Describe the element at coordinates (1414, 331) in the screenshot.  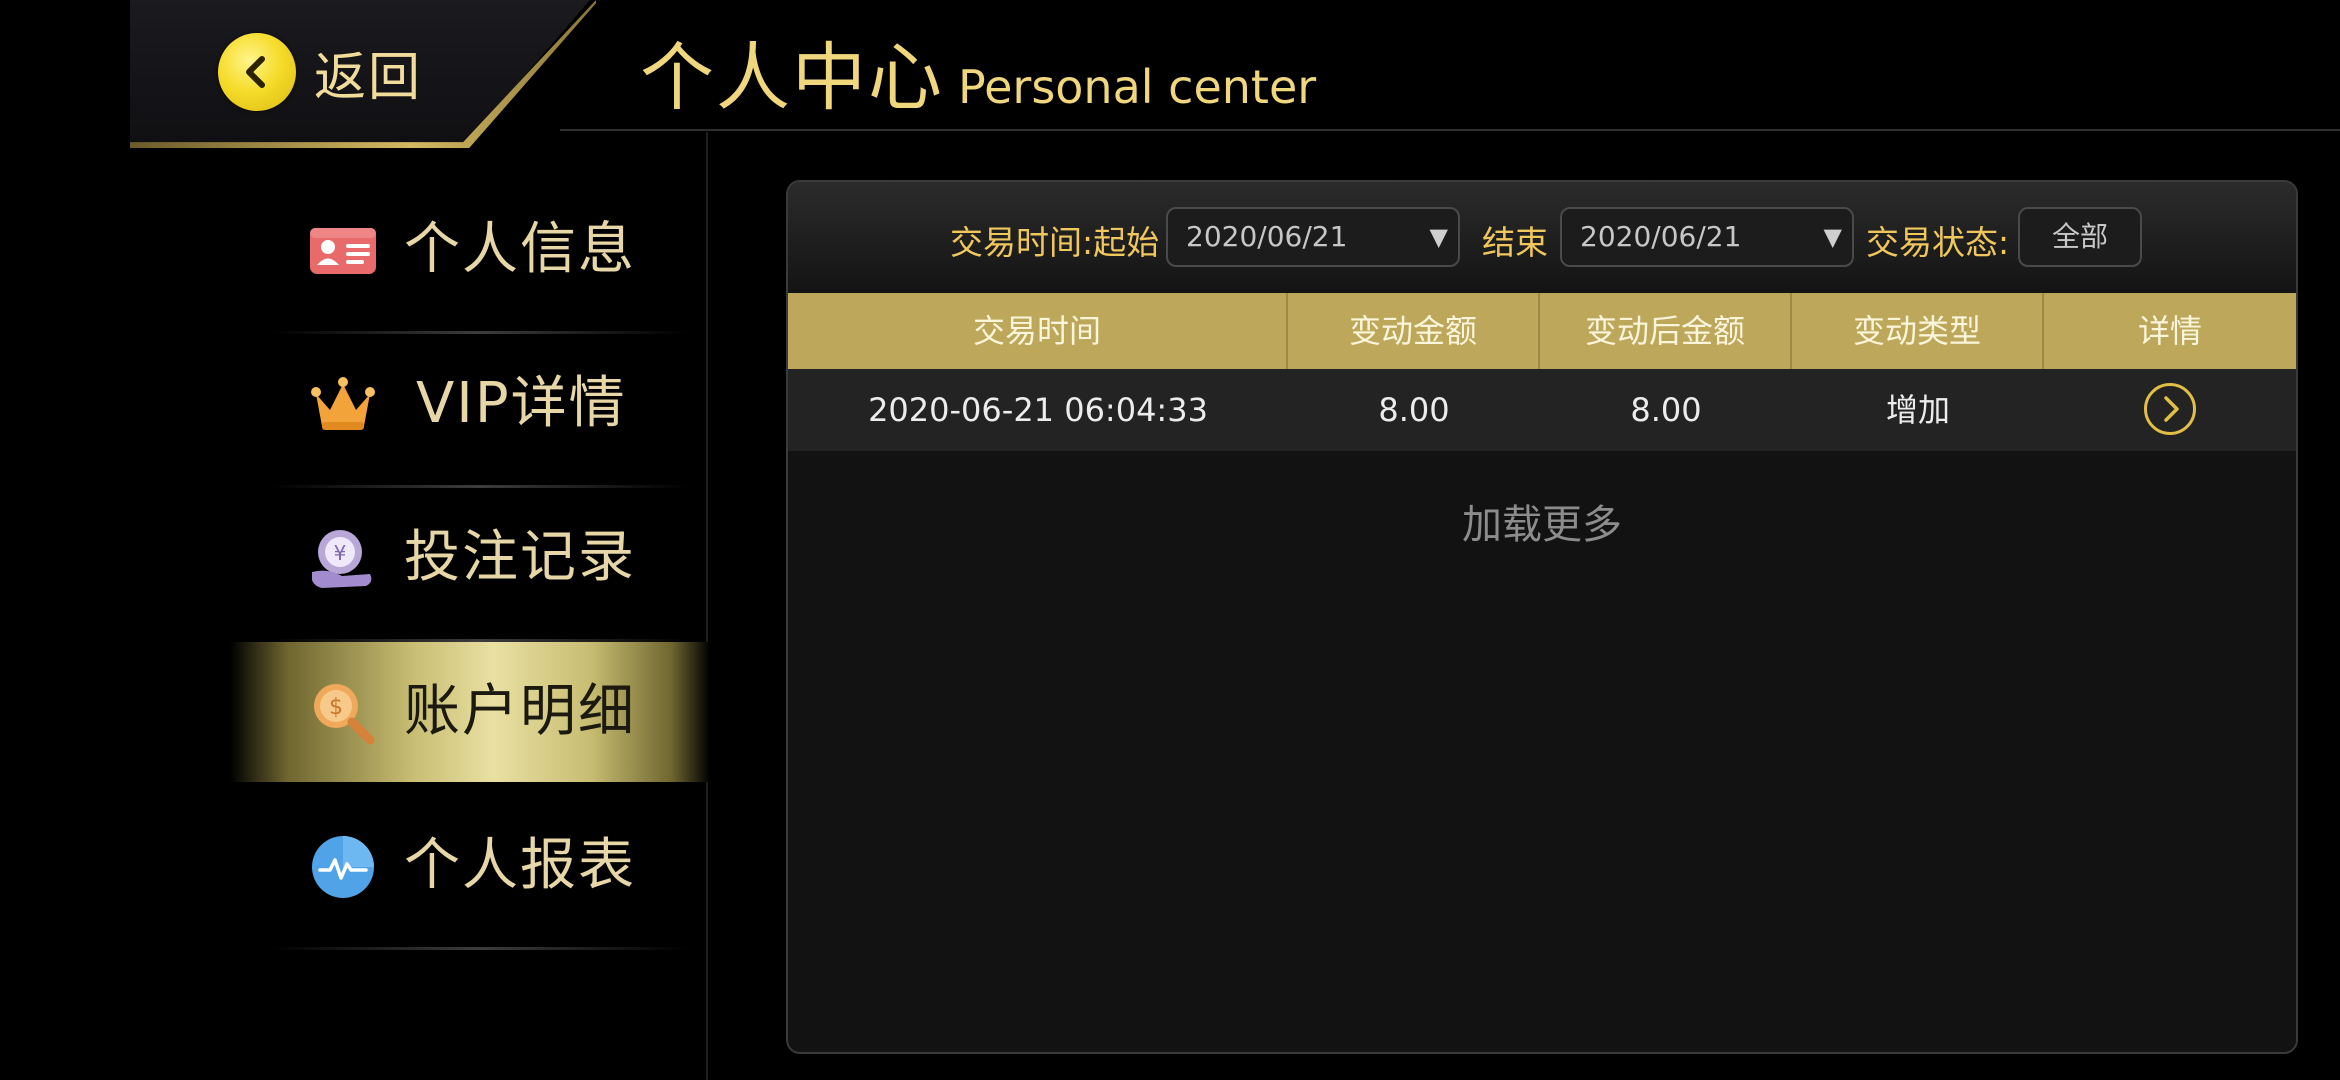
I see `column-header-amount: 变动金额` at that location.